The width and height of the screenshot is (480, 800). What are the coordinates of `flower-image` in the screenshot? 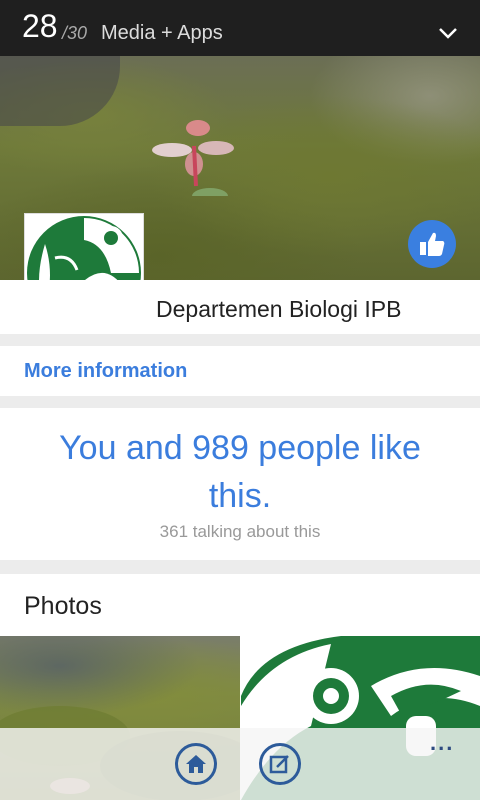 It's located at (193, 158).